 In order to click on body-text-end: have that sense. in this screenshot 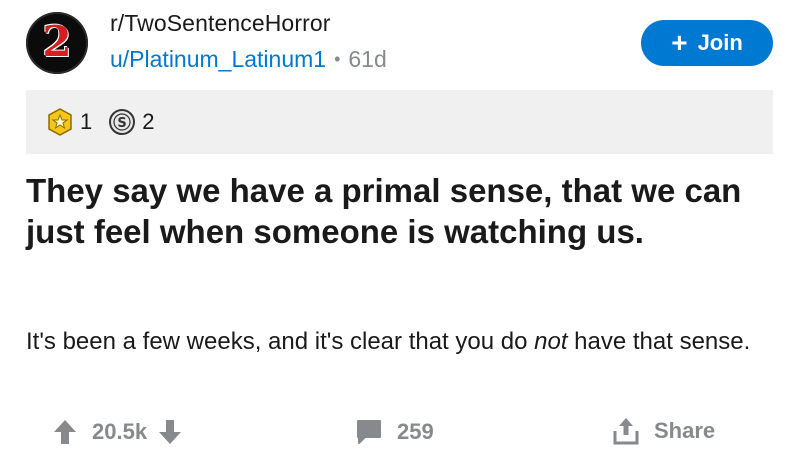, I will do `click(659, 341)`.